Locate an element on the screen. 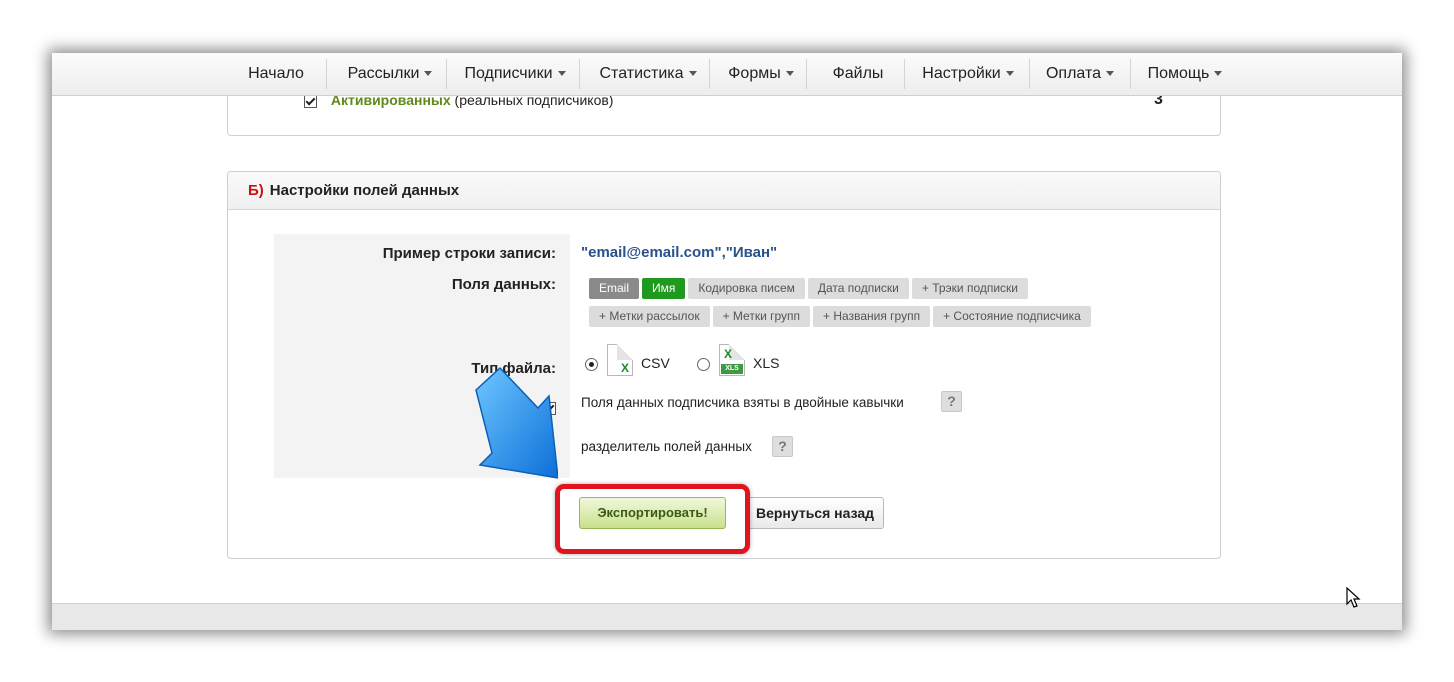  csv-file-icon: X is located at coordinates (620, 360).